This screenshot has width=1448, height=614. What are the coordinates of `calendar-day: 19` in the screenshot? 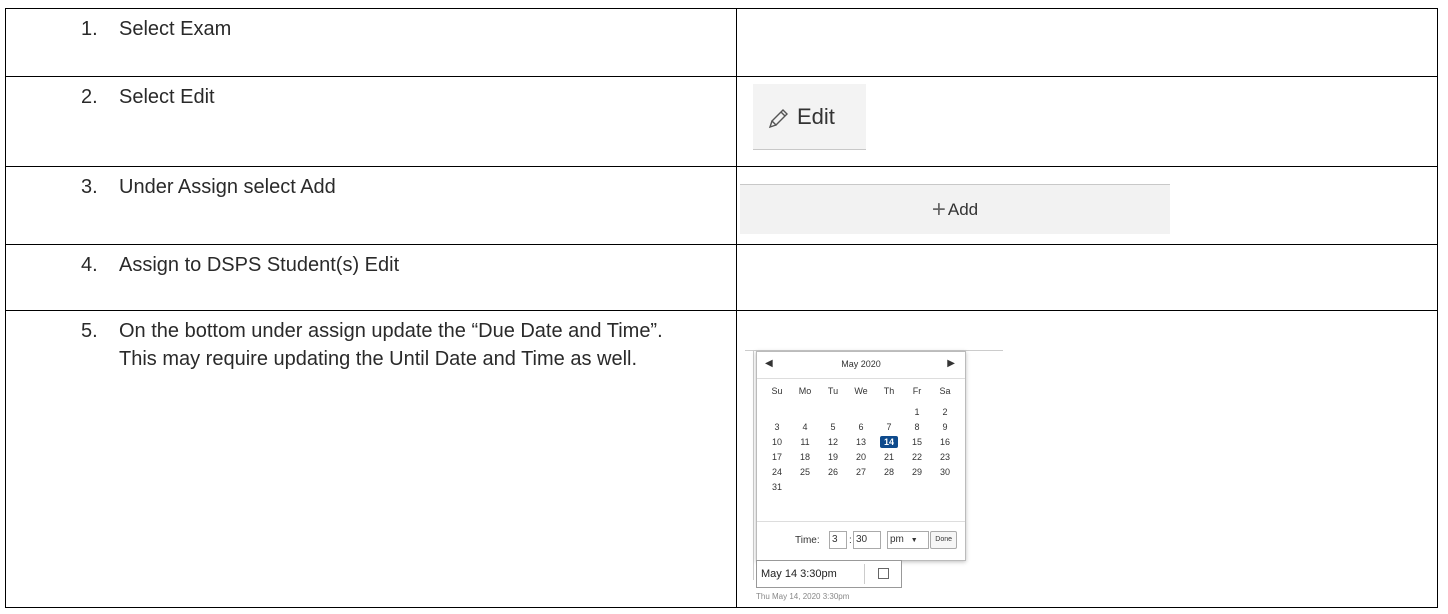 It's located at (833, 456).